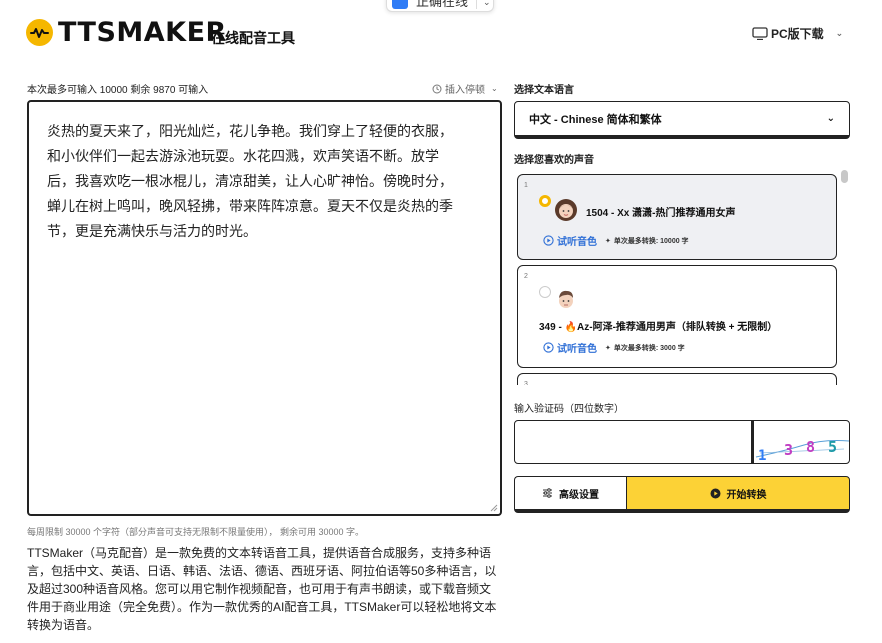 Image resolution: width=882 pixels, height=643 pixels. What do you see at coordinates (760, 33) in the screenshot?
I see `monitor-icon` at bounding box center [760, 33].